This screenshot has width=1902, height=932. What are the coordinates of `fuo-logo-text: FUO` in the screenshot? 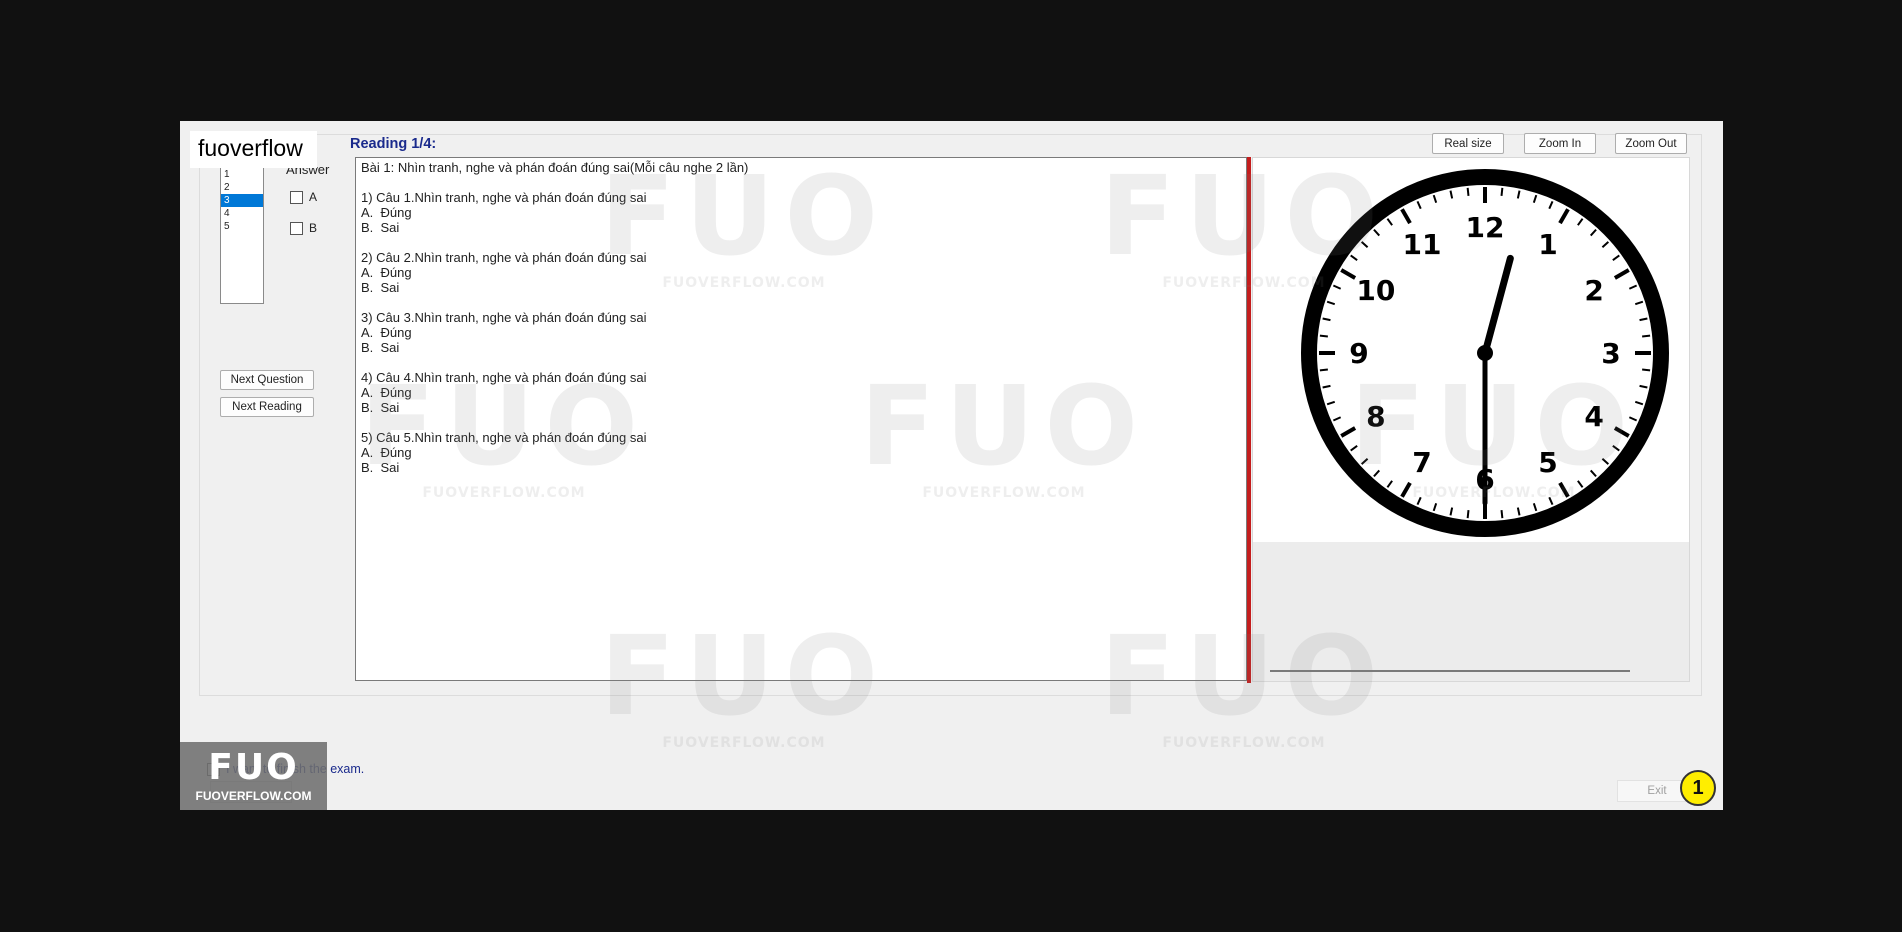 It's located at (253, 767).